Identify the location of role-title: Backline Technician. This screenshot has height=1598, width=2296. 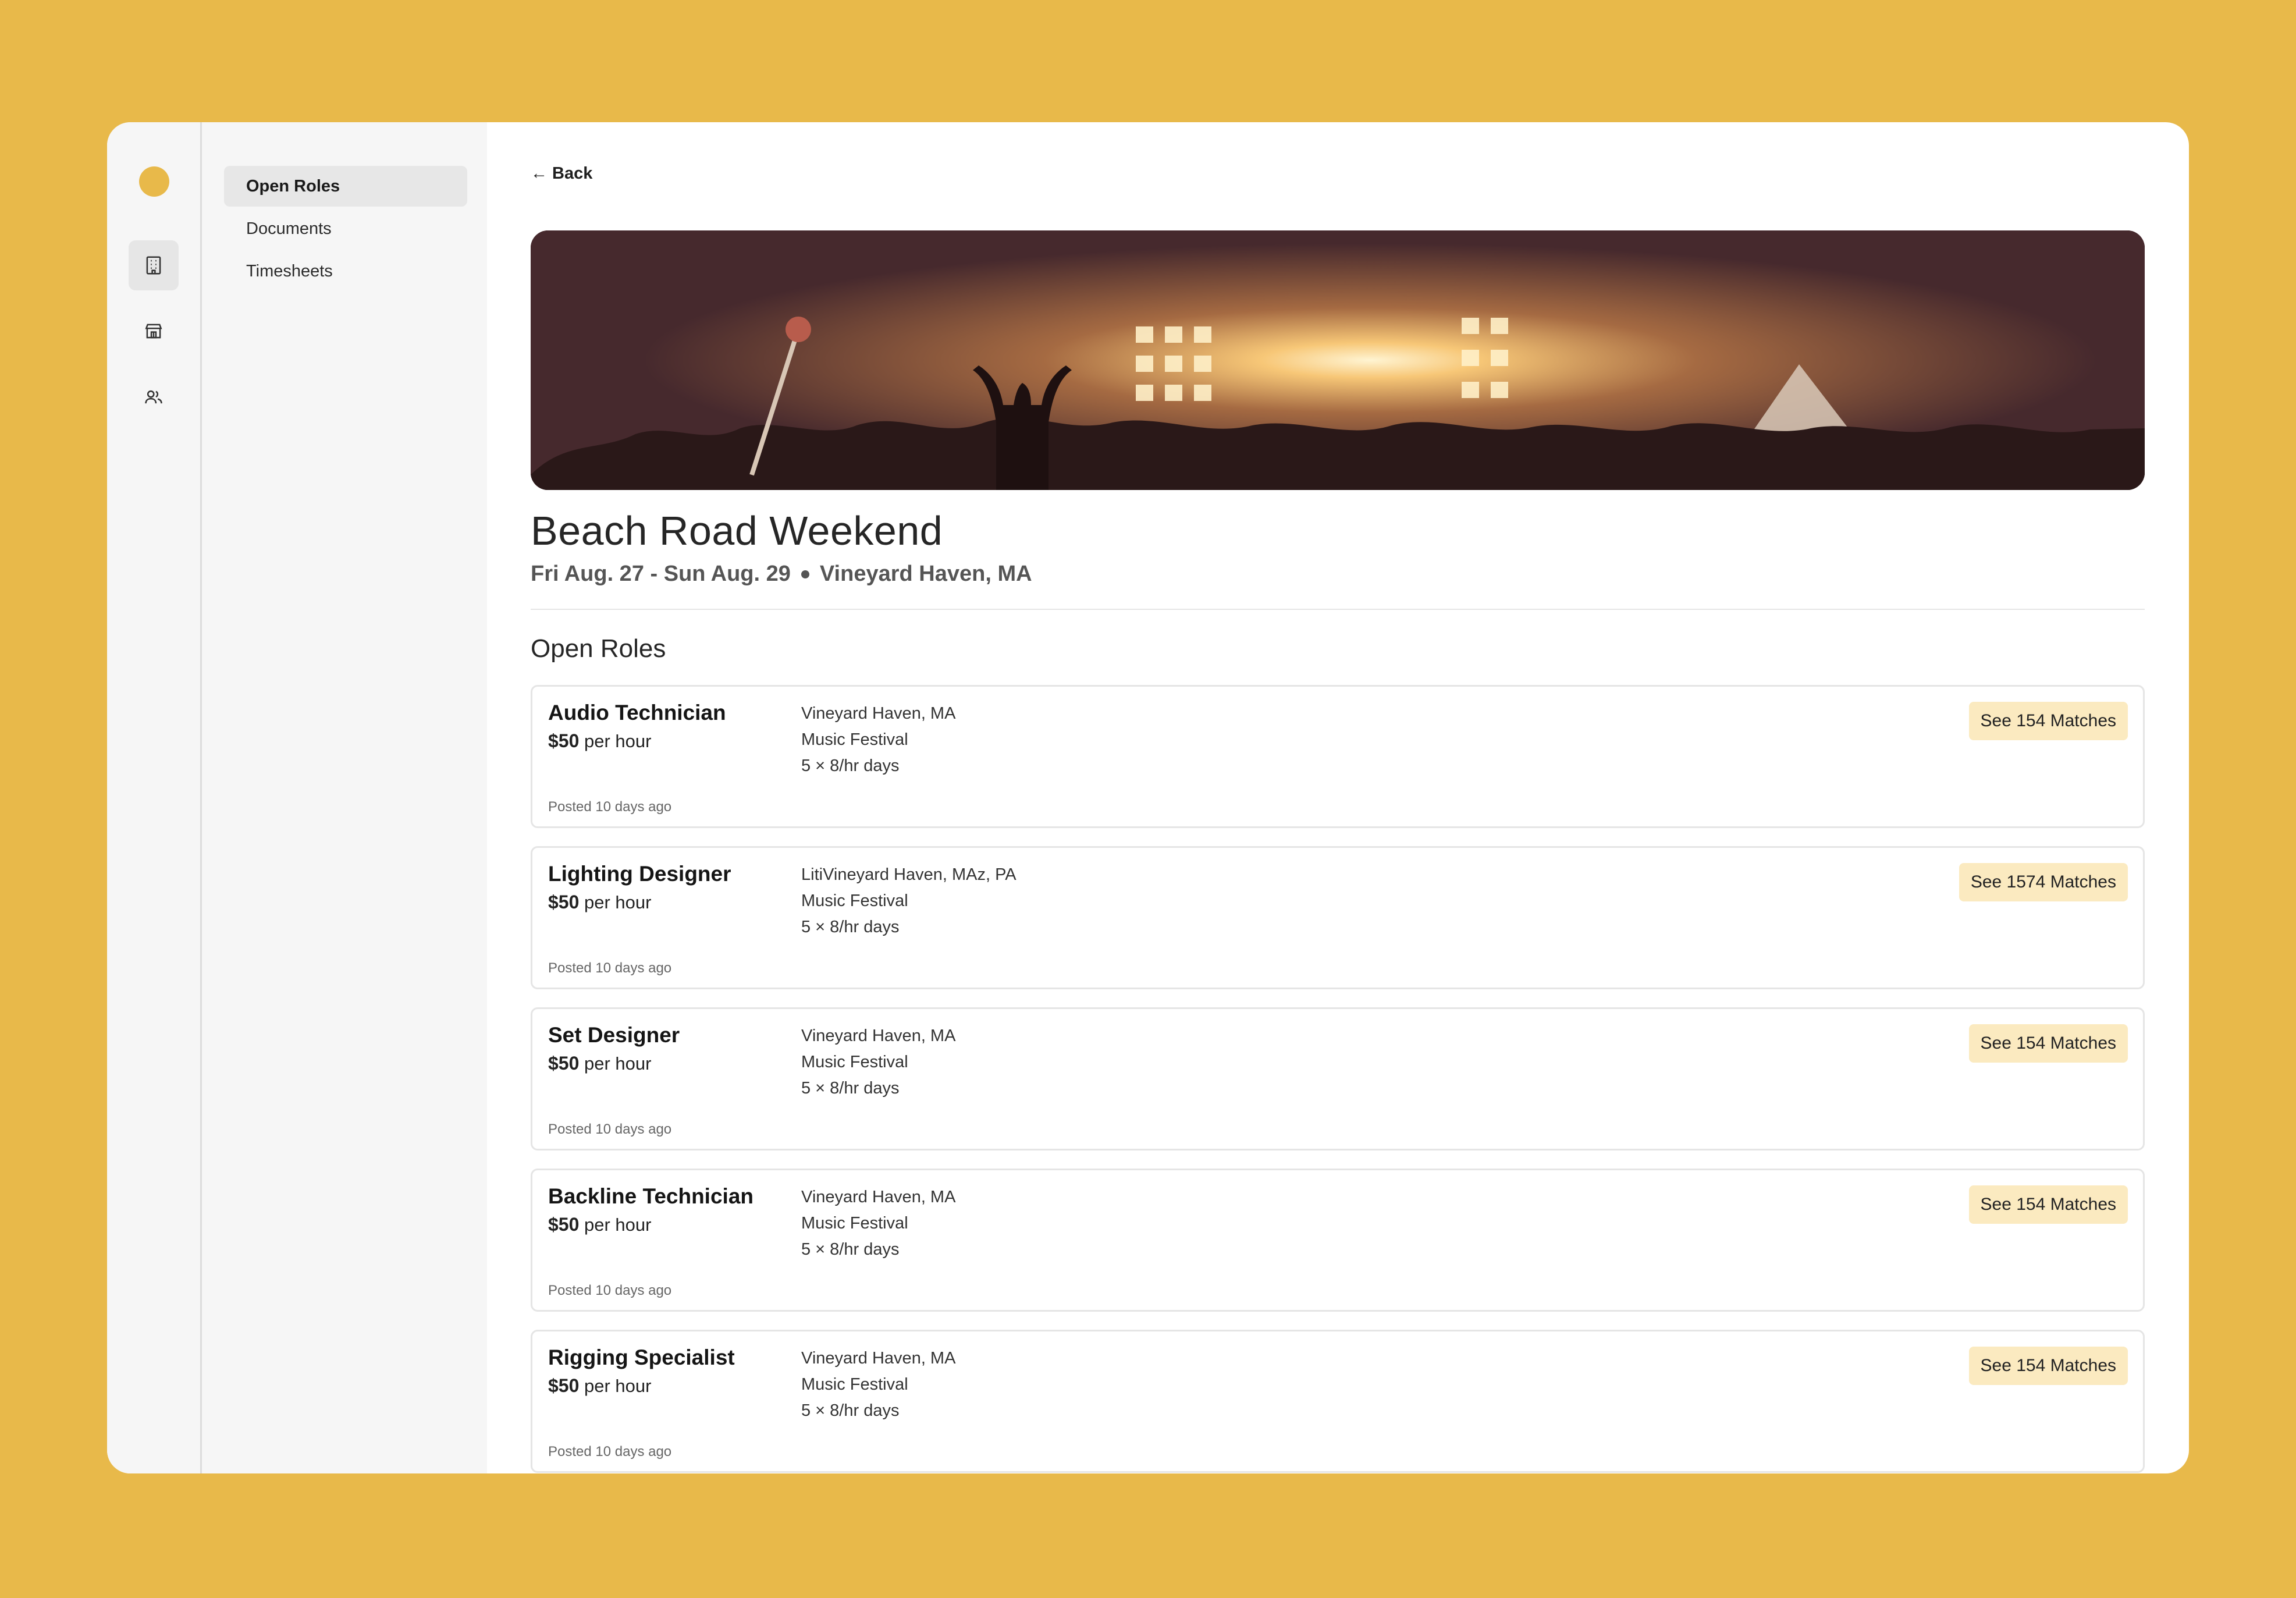
(651, 1196).